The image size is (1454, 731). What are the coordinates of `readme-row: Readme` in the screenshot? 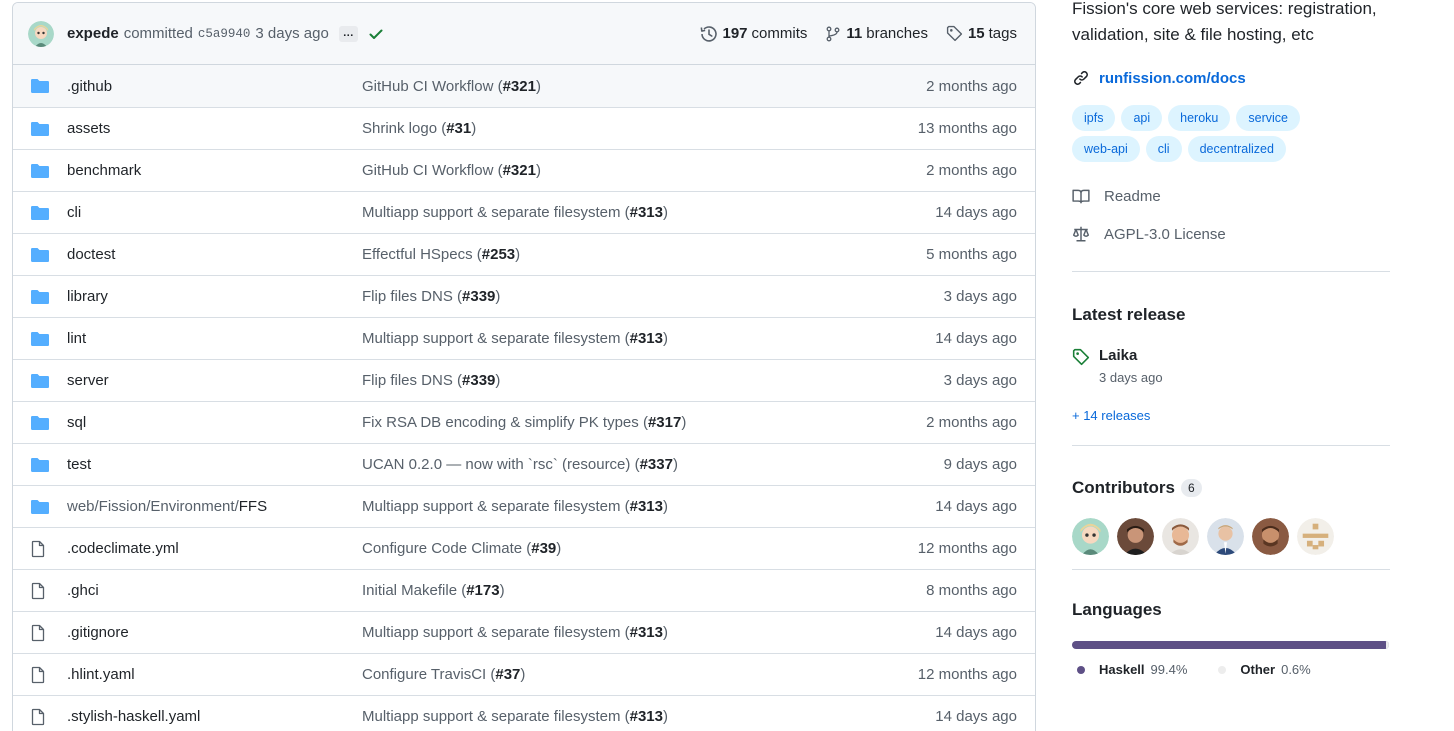 It's located at (1231, 196).